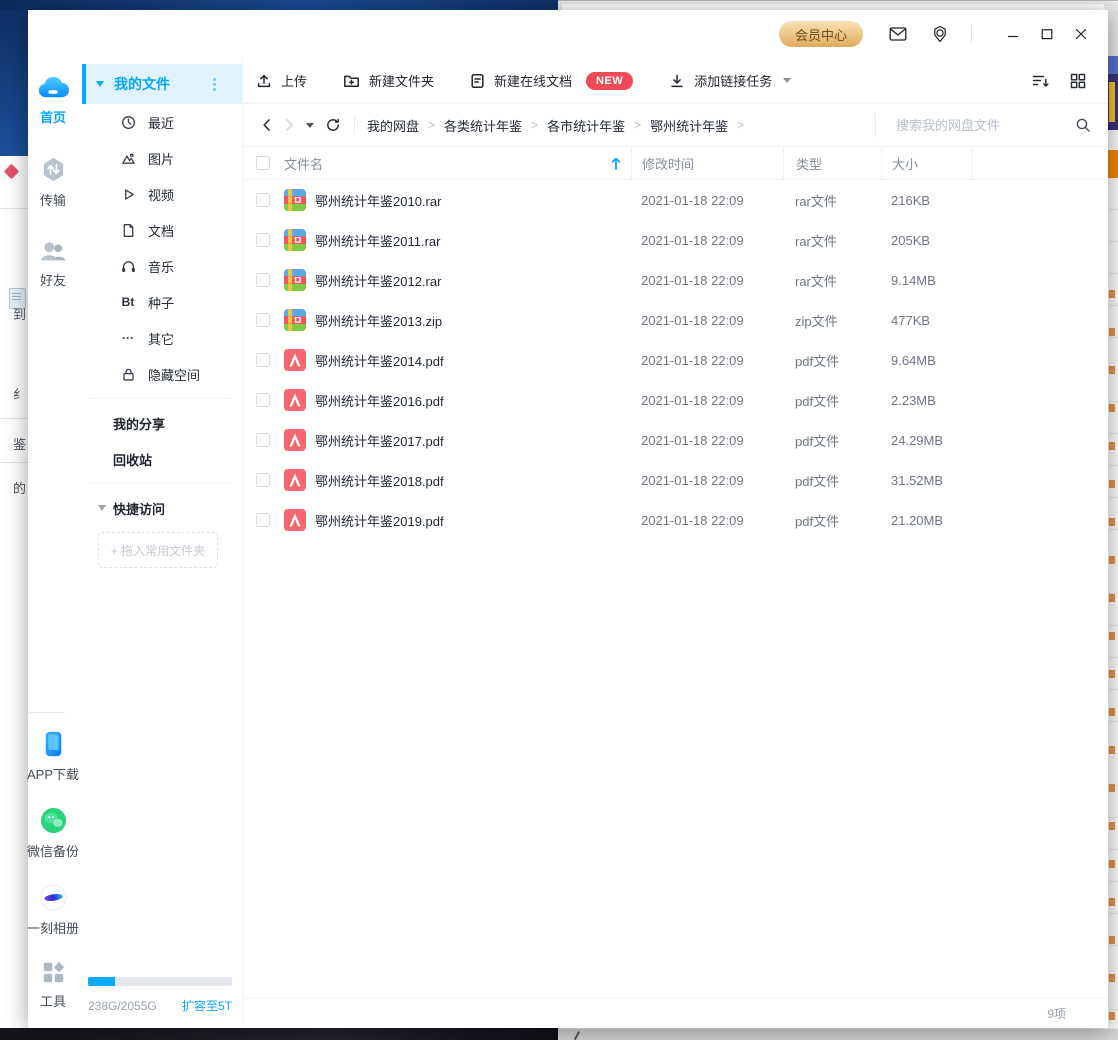 This screenshot has height=1040, width=1118. Describe the element at coordinates (20, 394) in the screenshot. I see `background-glyph: 纟` at that location.